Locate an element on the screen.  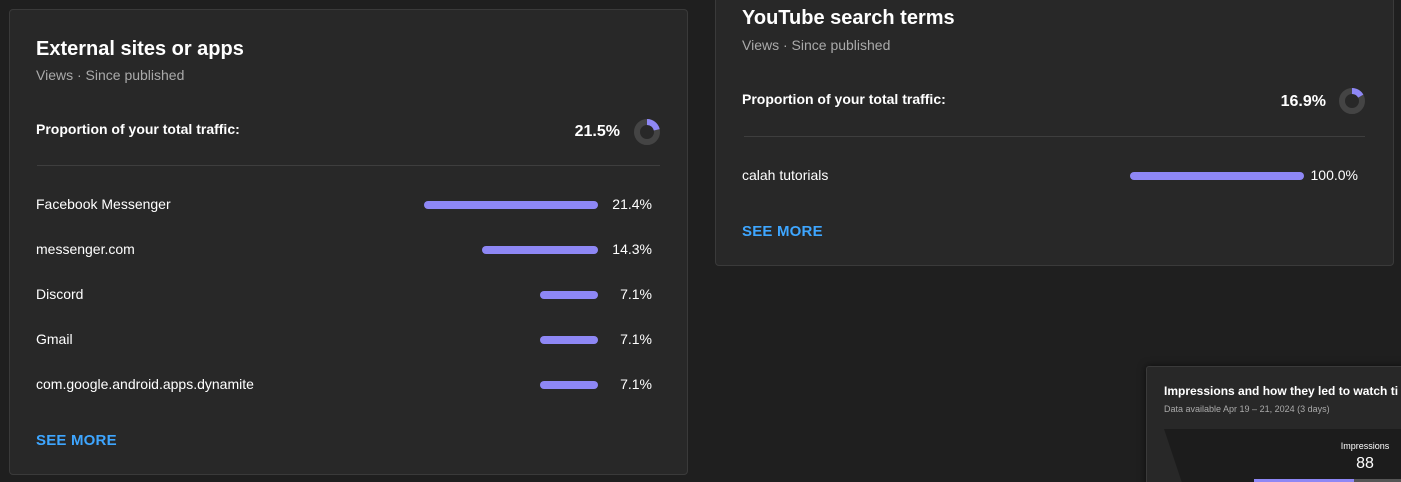
list-item: calah tutorials 100.0% is located at coordinates (1054, 176).